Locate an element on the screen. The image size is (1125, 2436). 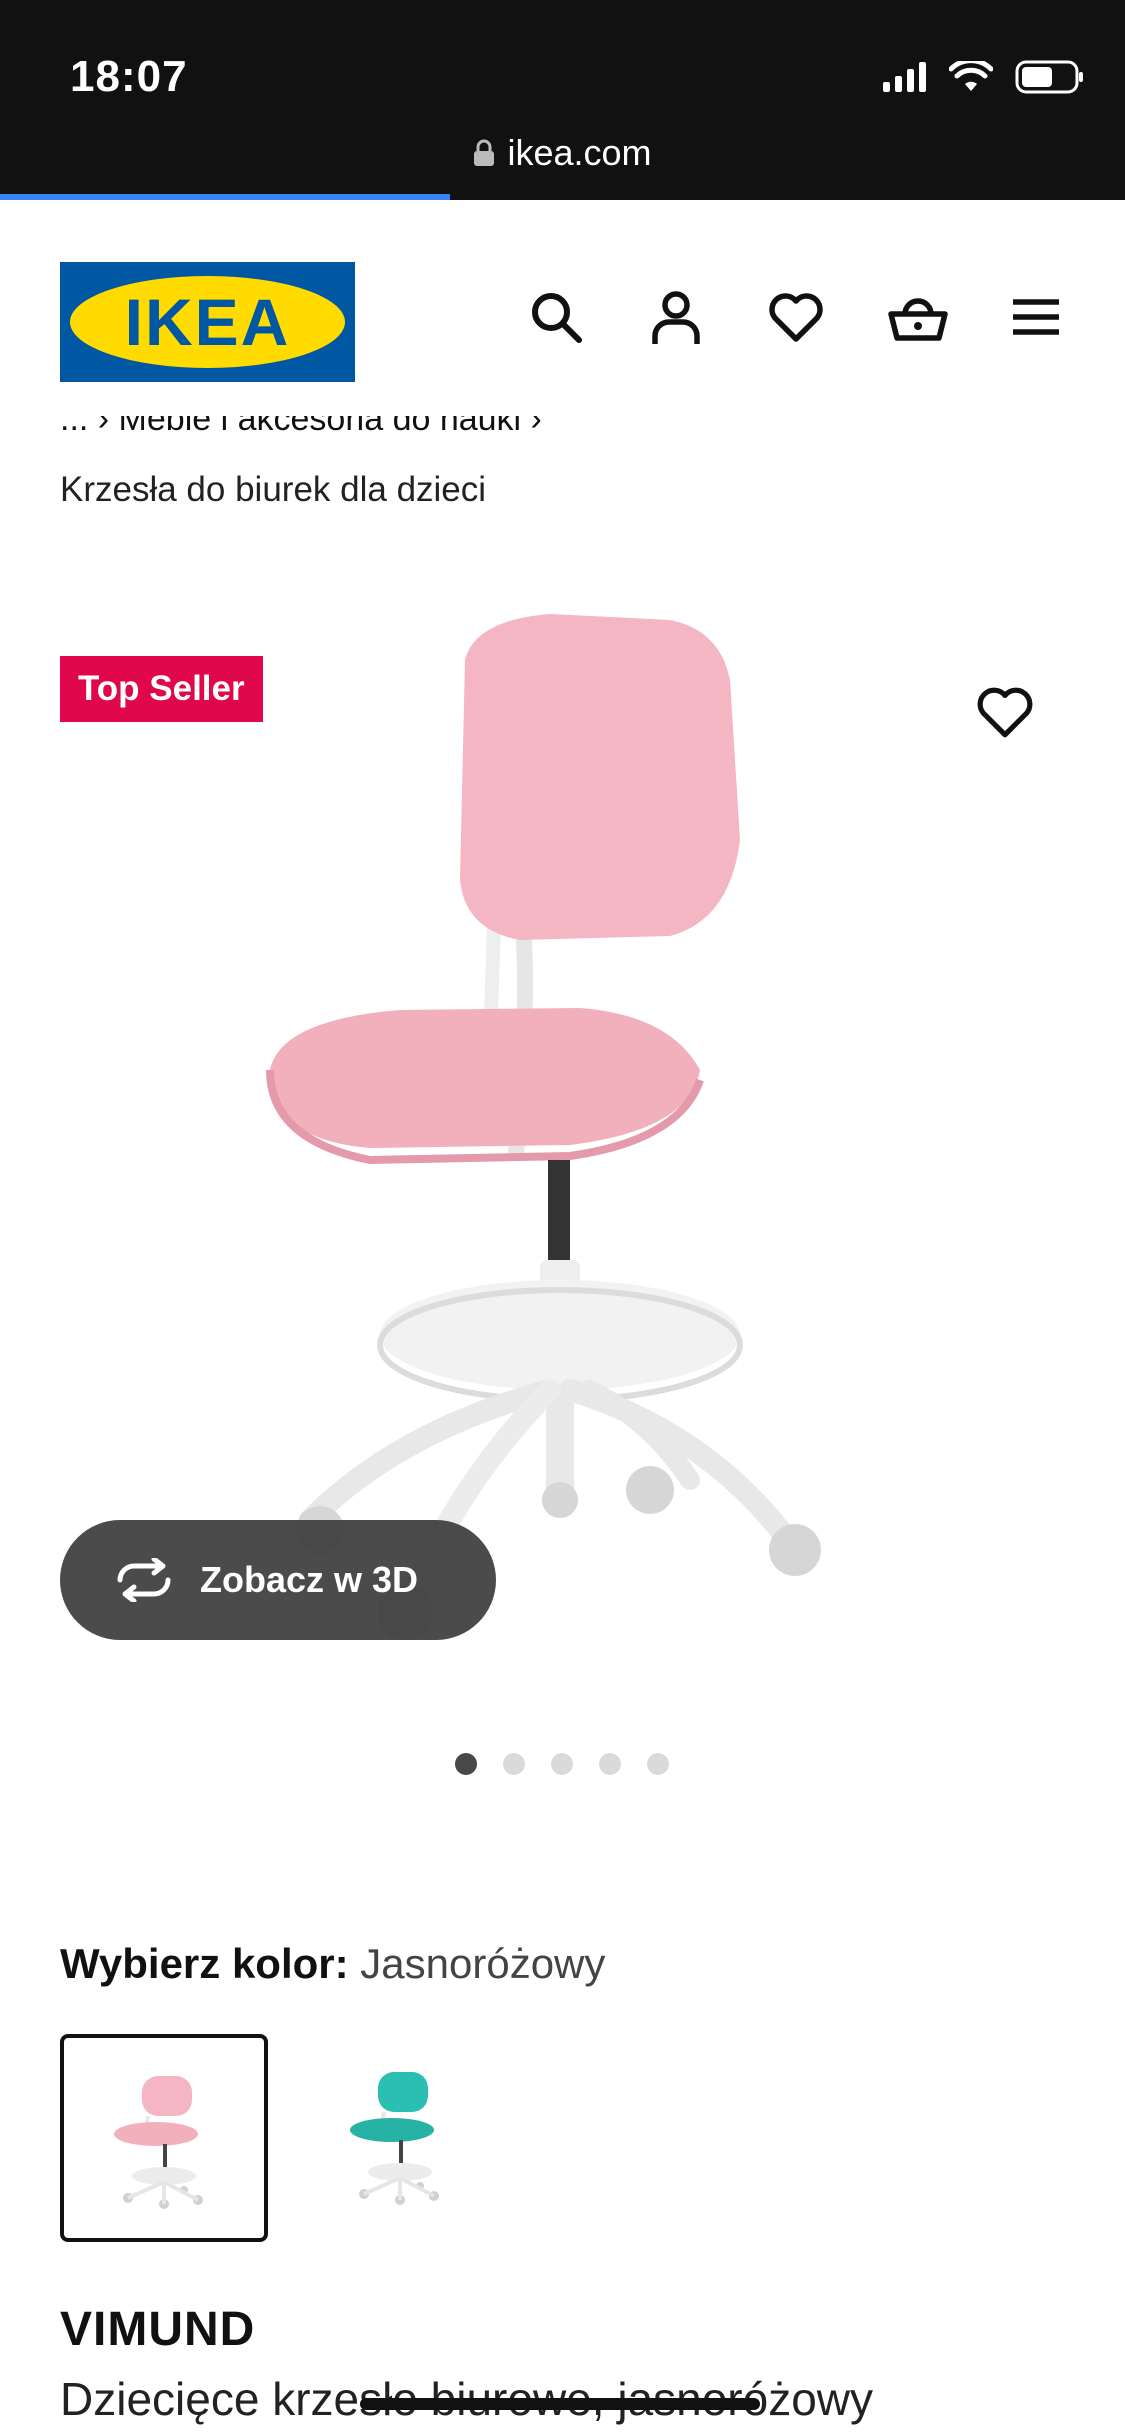
top-seller-badge: Top Seller is located at coordinates (161, 689).